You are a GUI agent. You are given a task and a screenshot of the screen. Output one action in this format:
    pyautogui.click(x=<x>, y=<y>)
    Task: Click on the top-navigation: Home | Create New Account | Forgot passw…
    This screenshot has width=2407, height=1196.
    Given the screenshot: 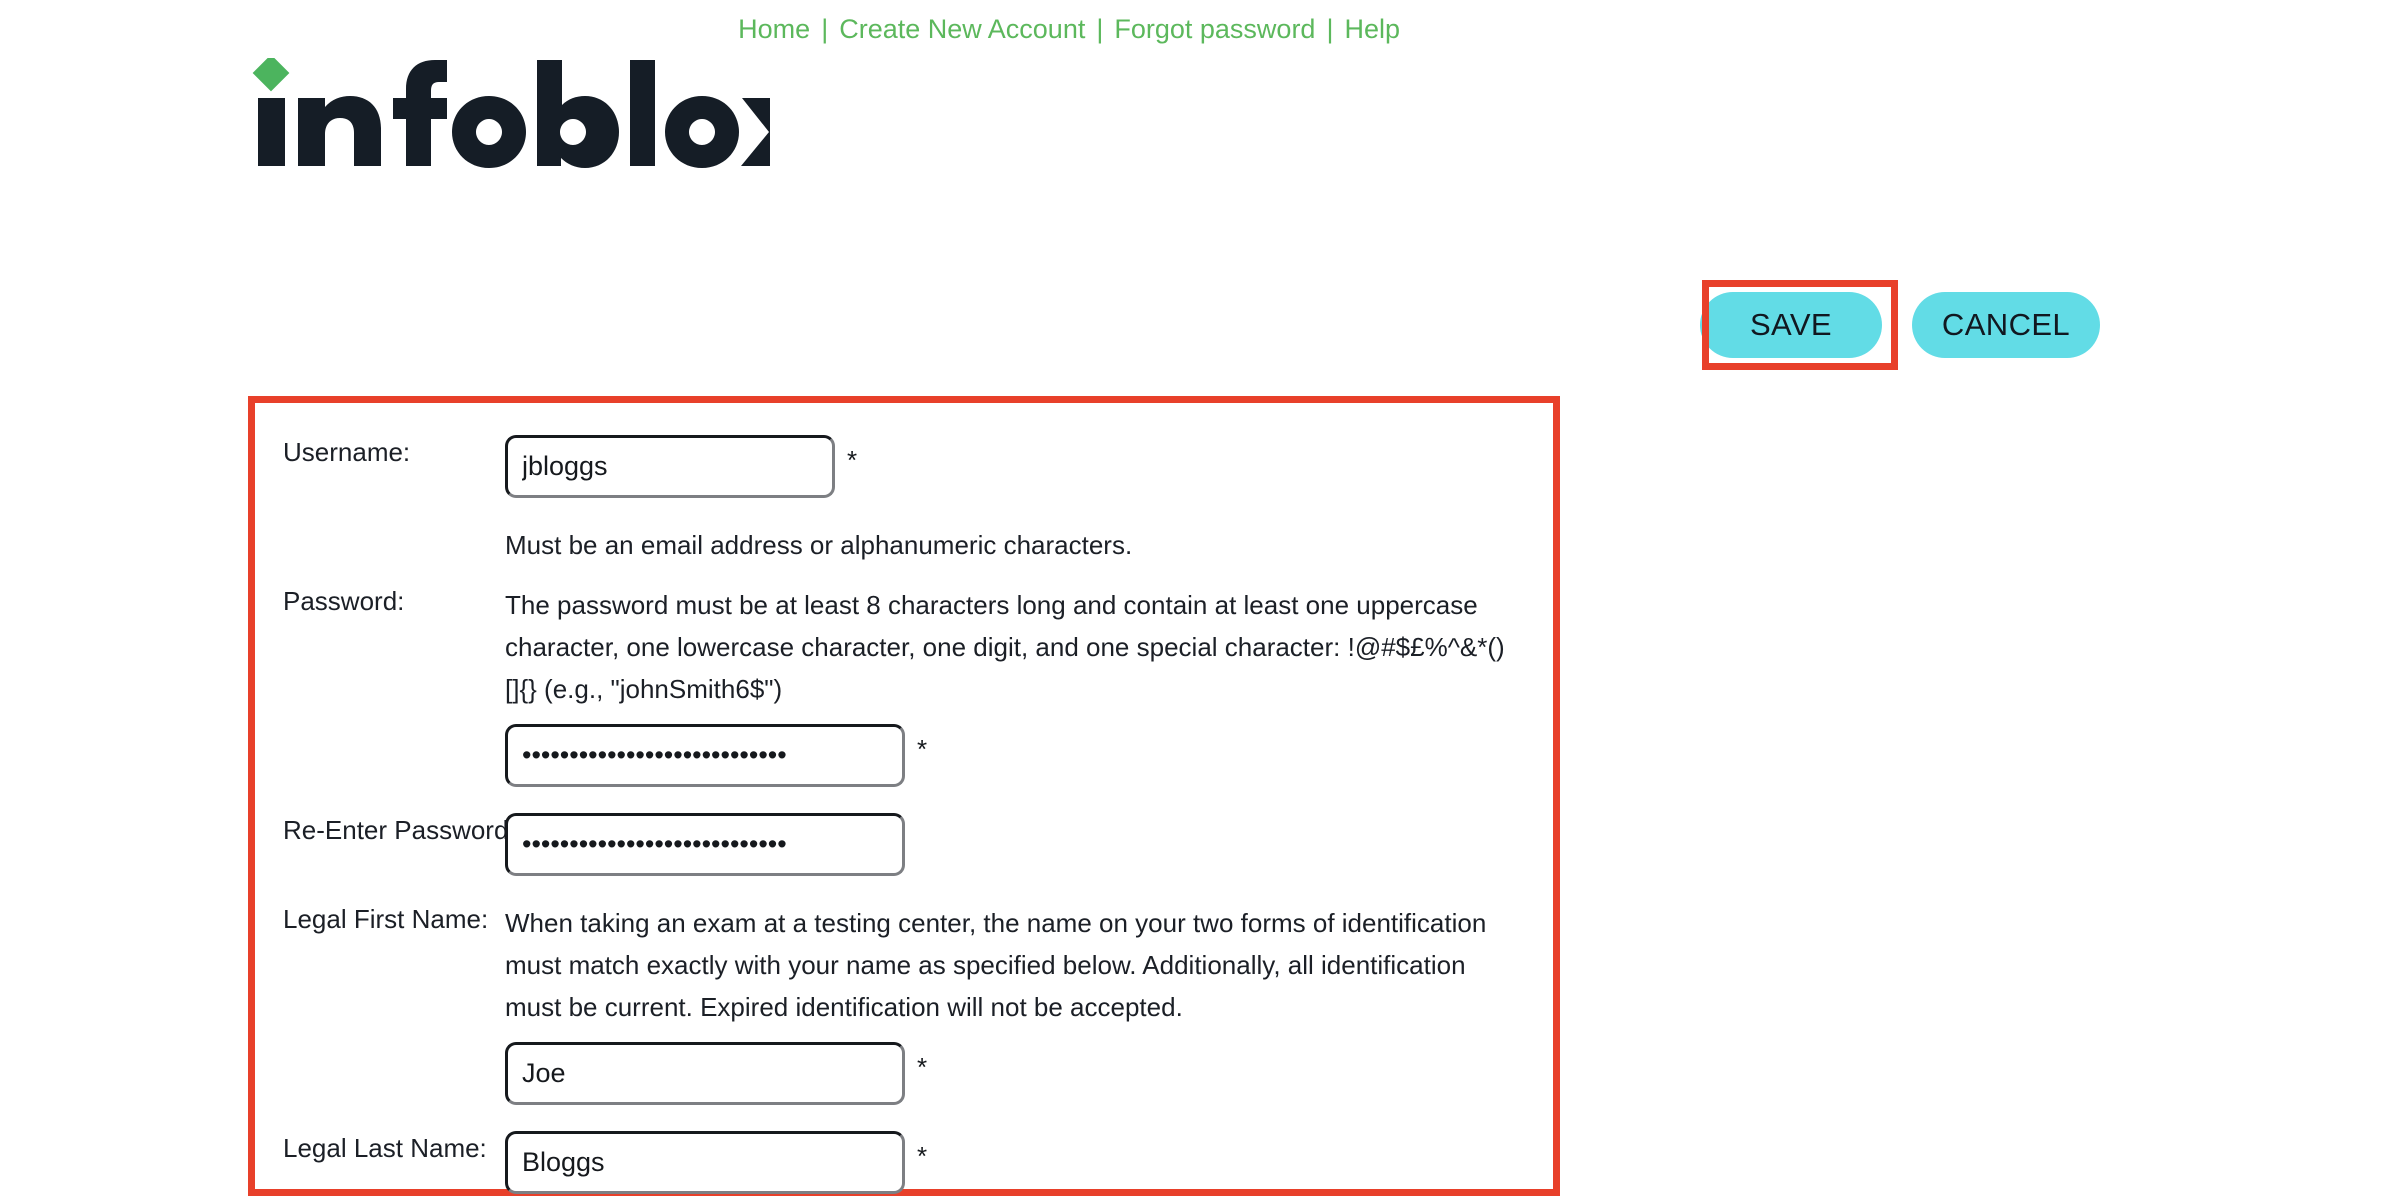 What is the action you would take?
    pyautogui.click(x=1069, y=29)
    